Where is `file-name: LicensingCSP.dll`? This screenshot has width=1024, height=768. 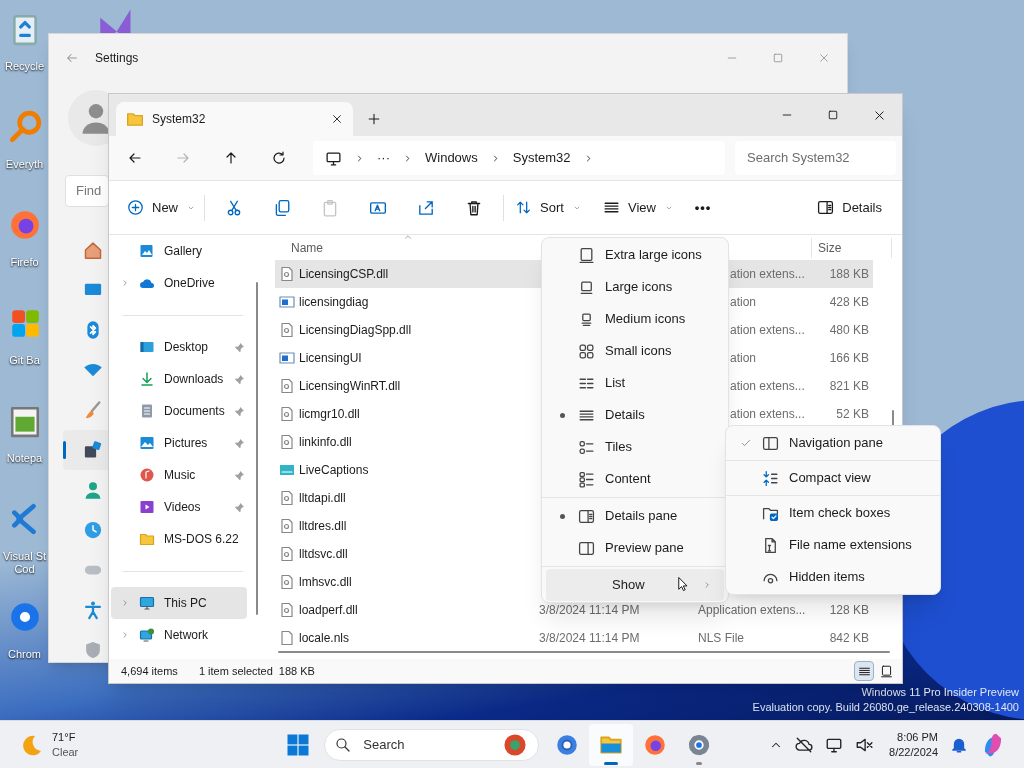
file-name: LicensingCSP.dll is located at coordinates (344, 274).